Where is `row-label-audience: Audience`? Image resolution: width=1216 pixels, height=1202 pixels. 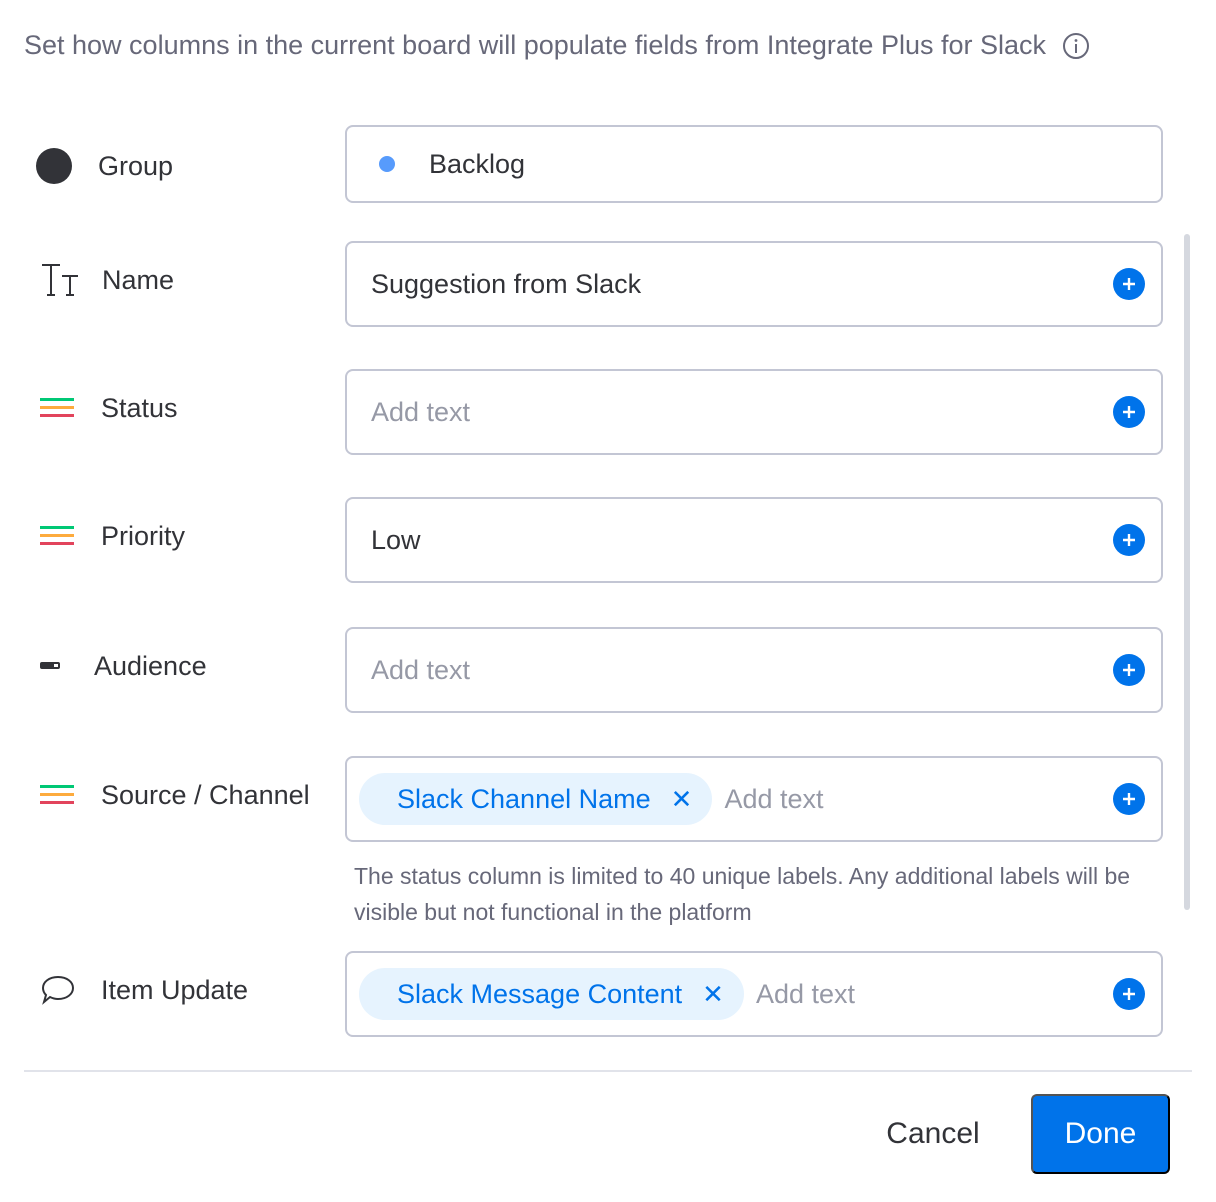
row-label-audience: Audience is located at coordinates (123, 666).